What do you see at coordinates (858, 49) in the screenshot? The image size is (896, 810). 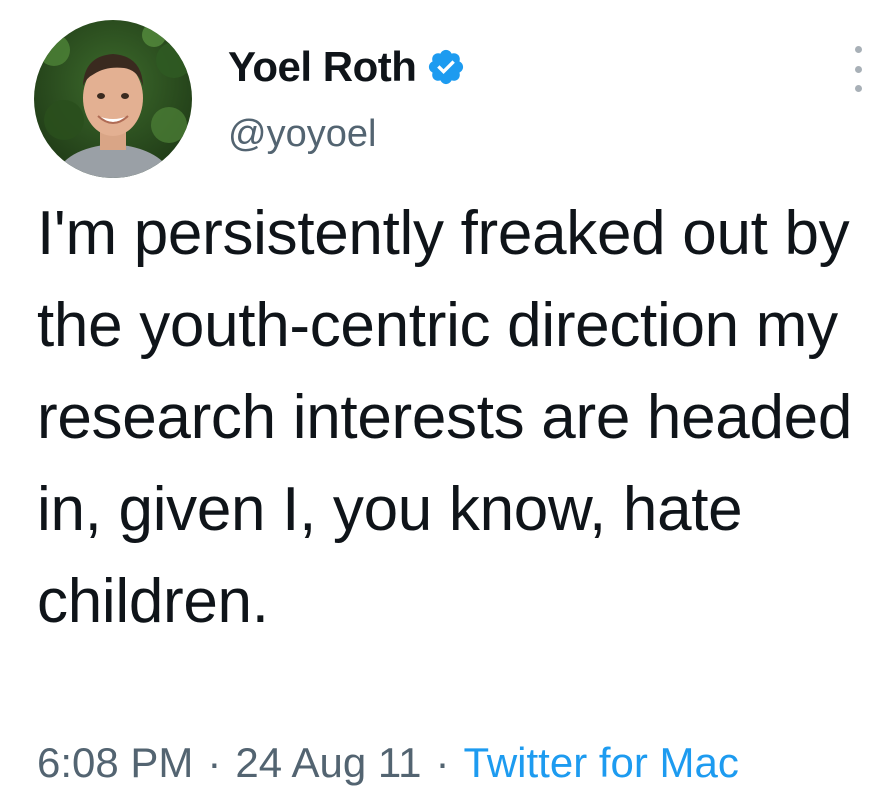 I see `more-options-icon` at bounding box center [858, 49].